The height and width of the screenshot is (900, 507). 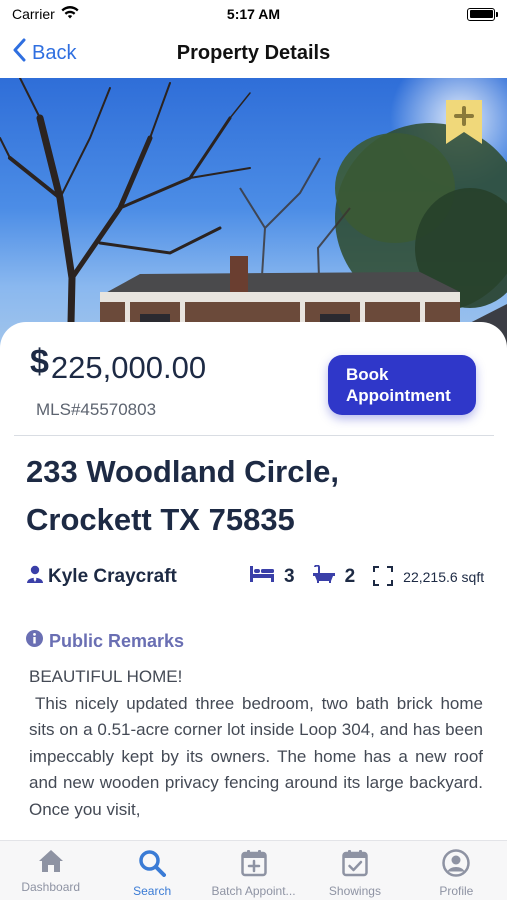 I want to click on tab-label: Showings, so click(x=354, y=891).